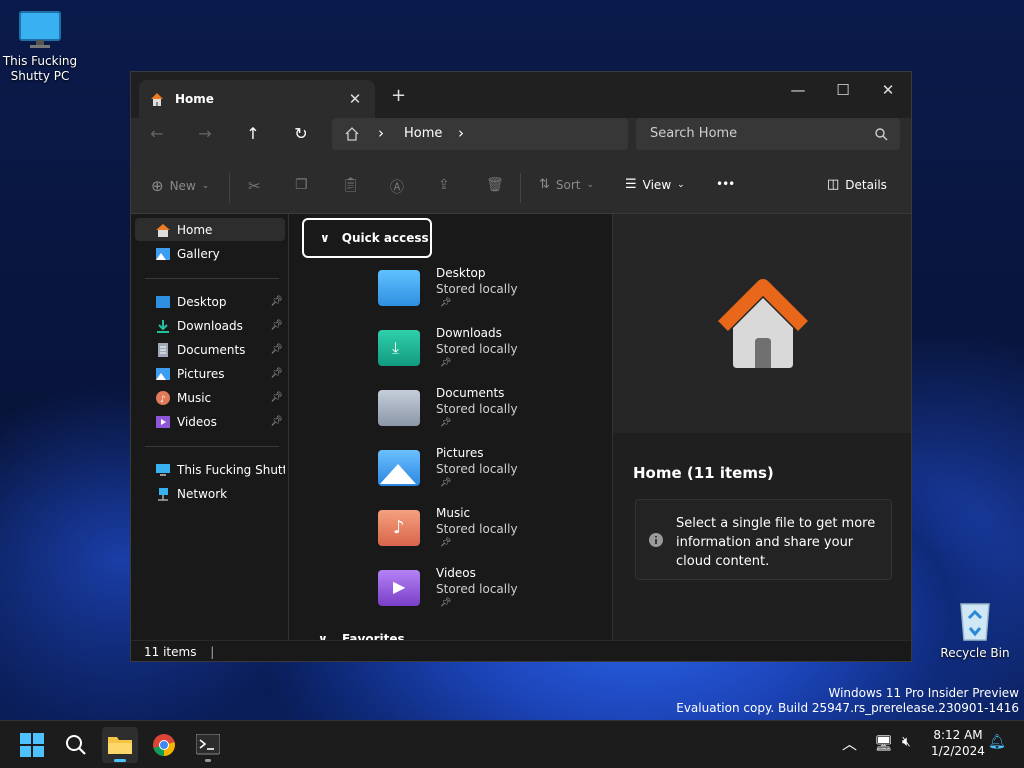 This screenshot has height=768, width=1024. Describe the element at coordinates (958, 735) in the screenshot. I see `clock-time: 8:12 AM` at that location.